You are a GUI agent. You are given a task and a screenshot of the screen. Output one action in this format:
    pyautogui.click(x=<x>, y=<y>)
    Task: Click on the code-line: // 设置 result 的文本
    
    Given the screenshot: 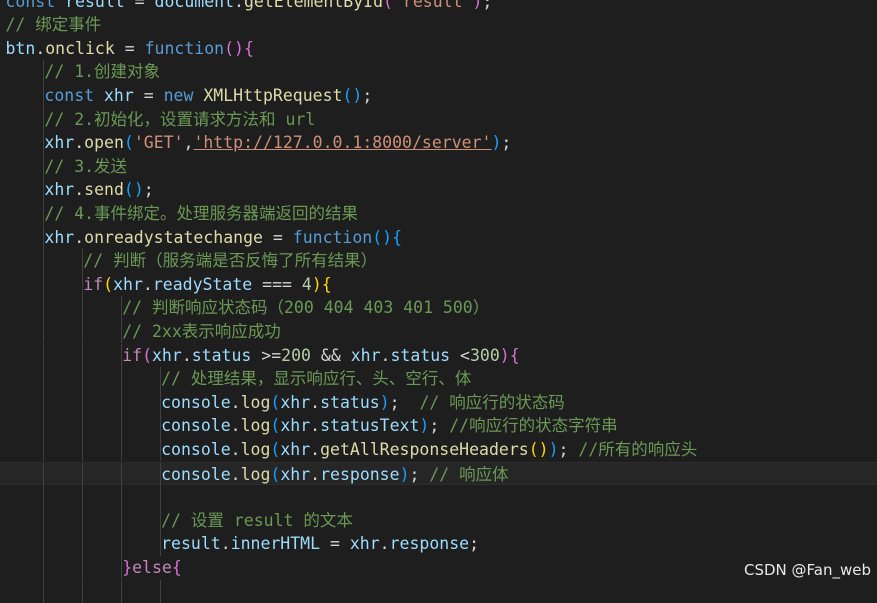 What is the action you would take?
    pyautogui.click(x=438, y=521)
    